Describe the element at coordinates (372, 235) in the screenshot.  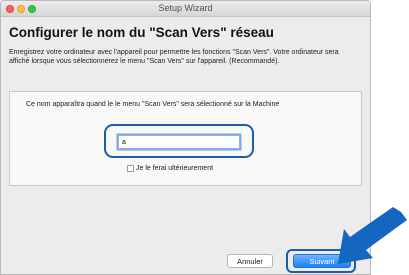
I see `pointer-arrow-icon` at that location.